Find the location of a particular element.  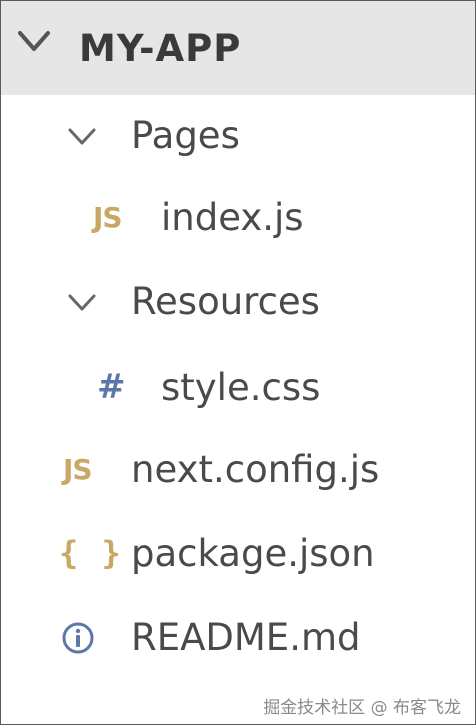

json-file-icon: { } is located at coordinates (91, 553).